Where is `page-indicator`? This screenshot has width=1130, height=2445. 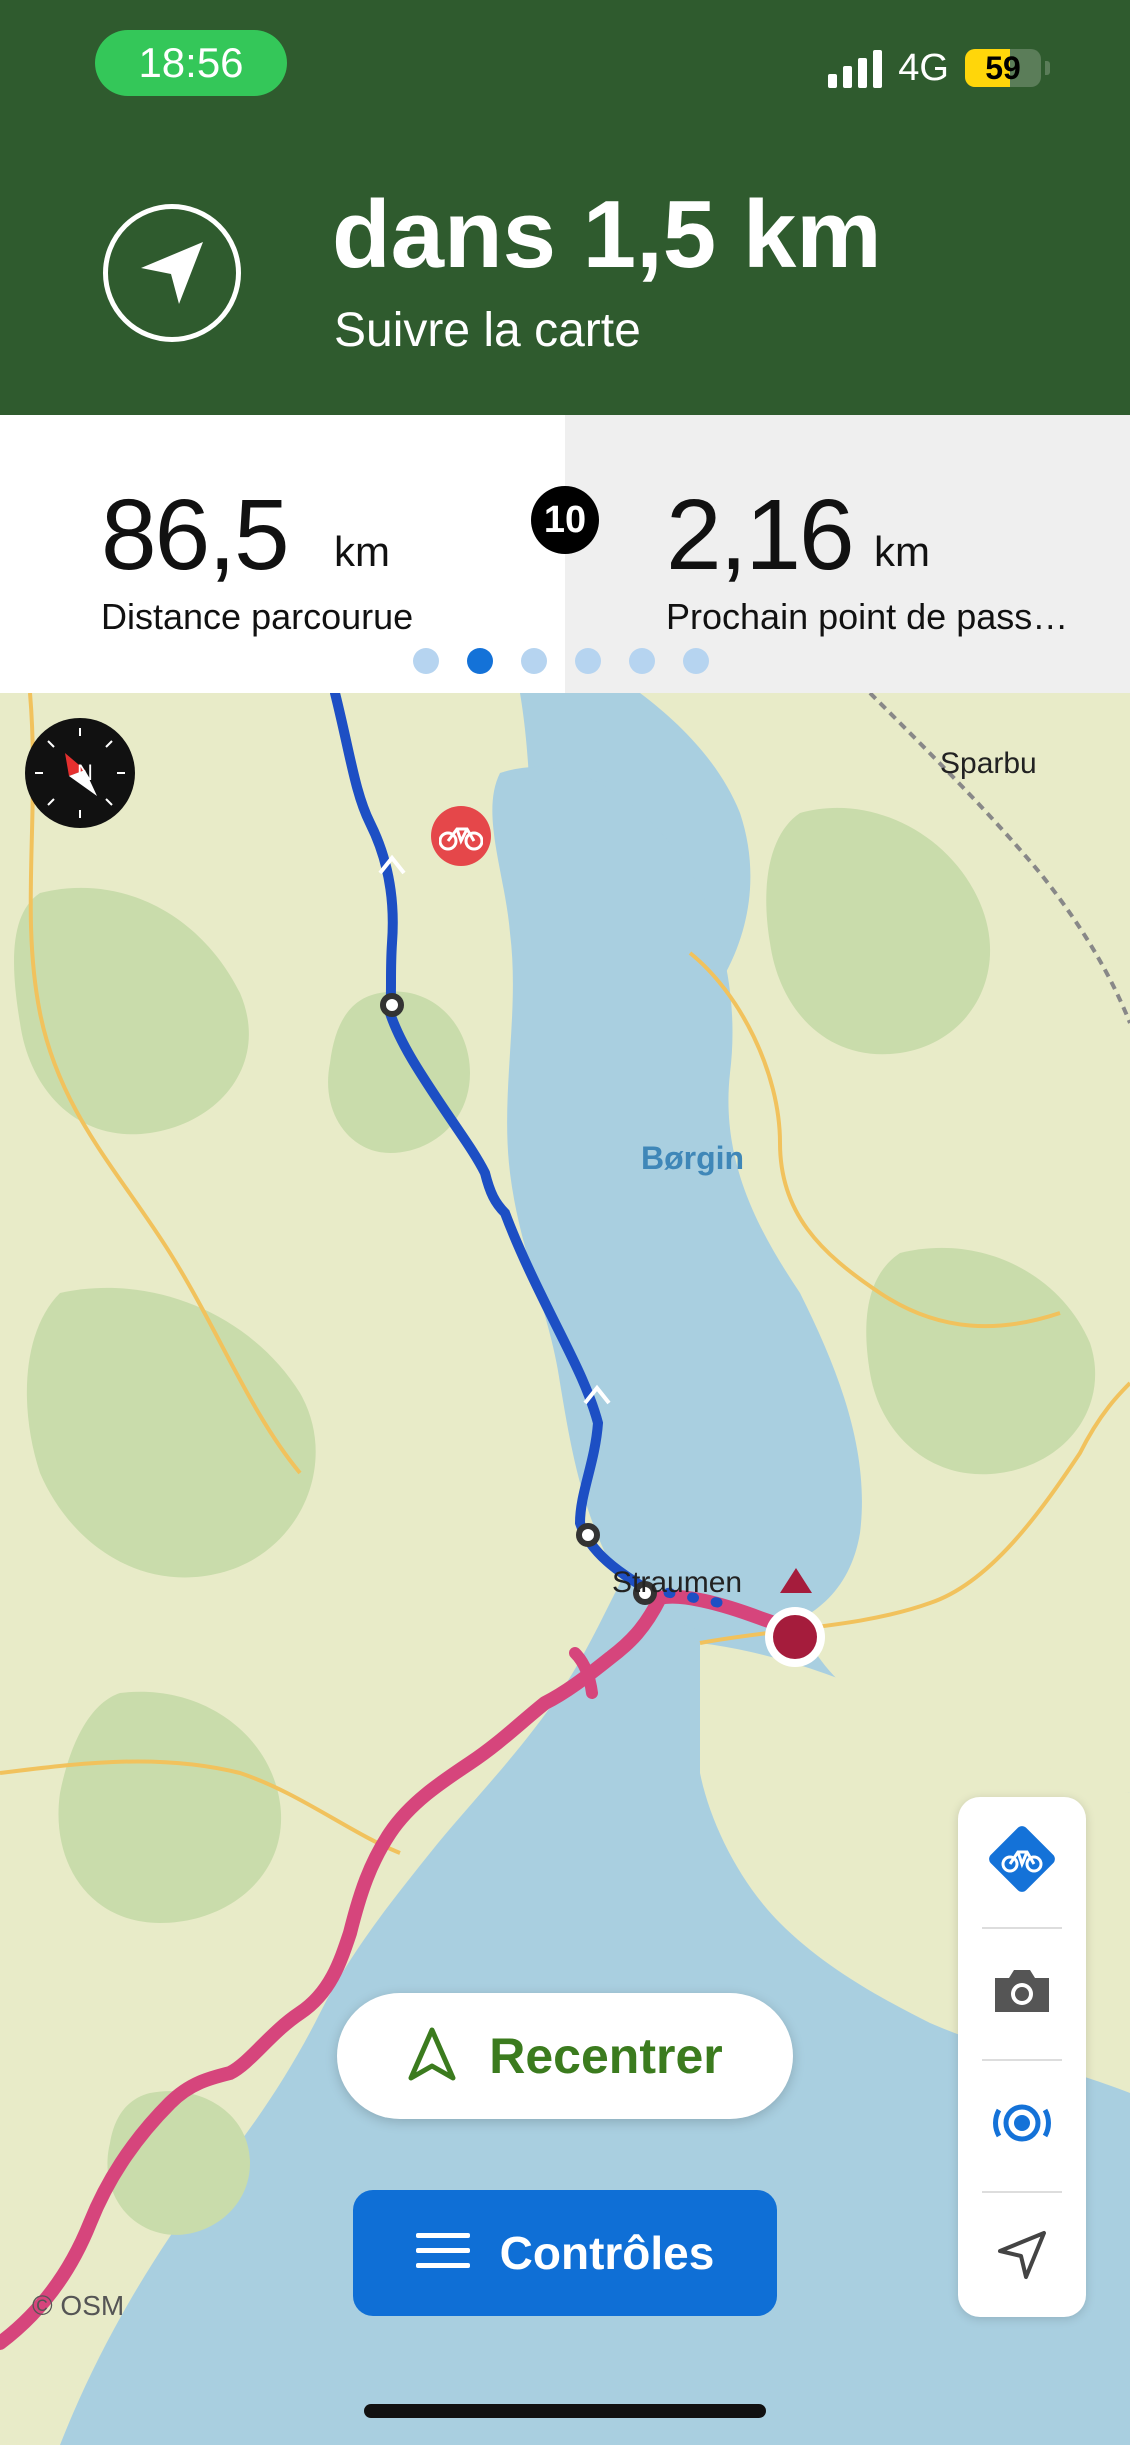 page-indicator is located at coordinates (561, 661).